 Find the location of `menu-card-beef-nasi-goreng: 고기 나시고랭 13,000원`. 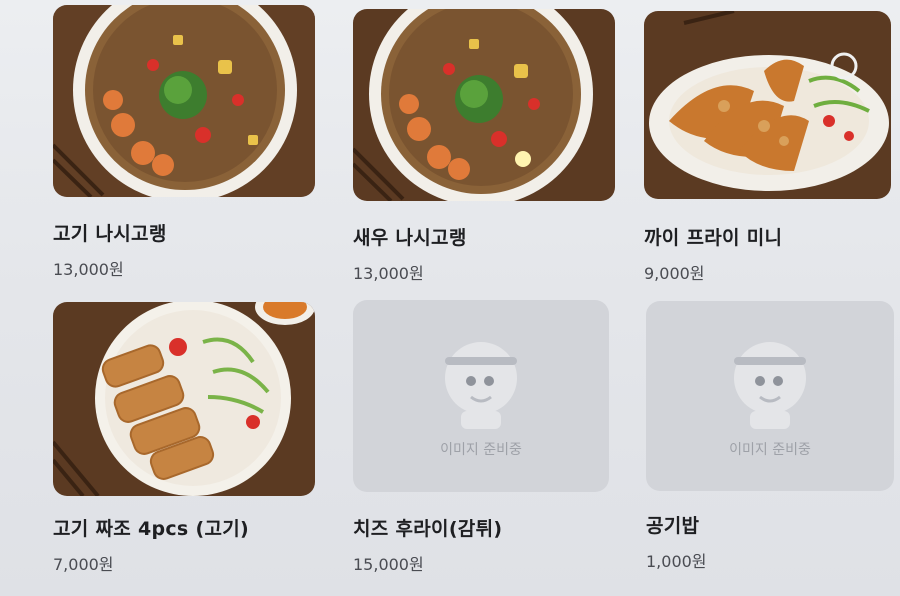

menu-card-beef-nasi-goreng: 고기 나시고랭 13,000원 is located at coordinates (184, 142).